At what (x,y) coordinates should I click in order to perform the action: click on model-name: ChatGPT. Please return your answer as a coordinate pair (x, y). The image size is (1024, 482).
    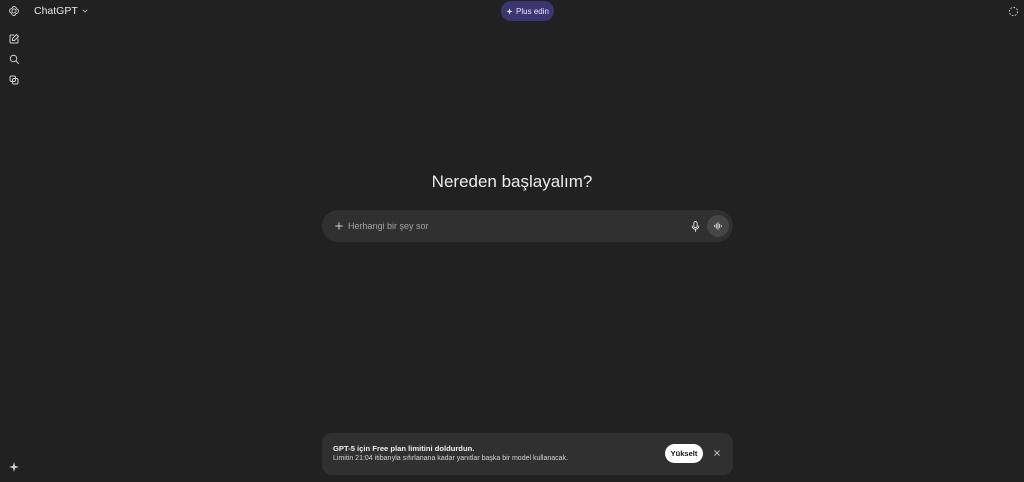
    Looking at the image, I should click on (56, 11).